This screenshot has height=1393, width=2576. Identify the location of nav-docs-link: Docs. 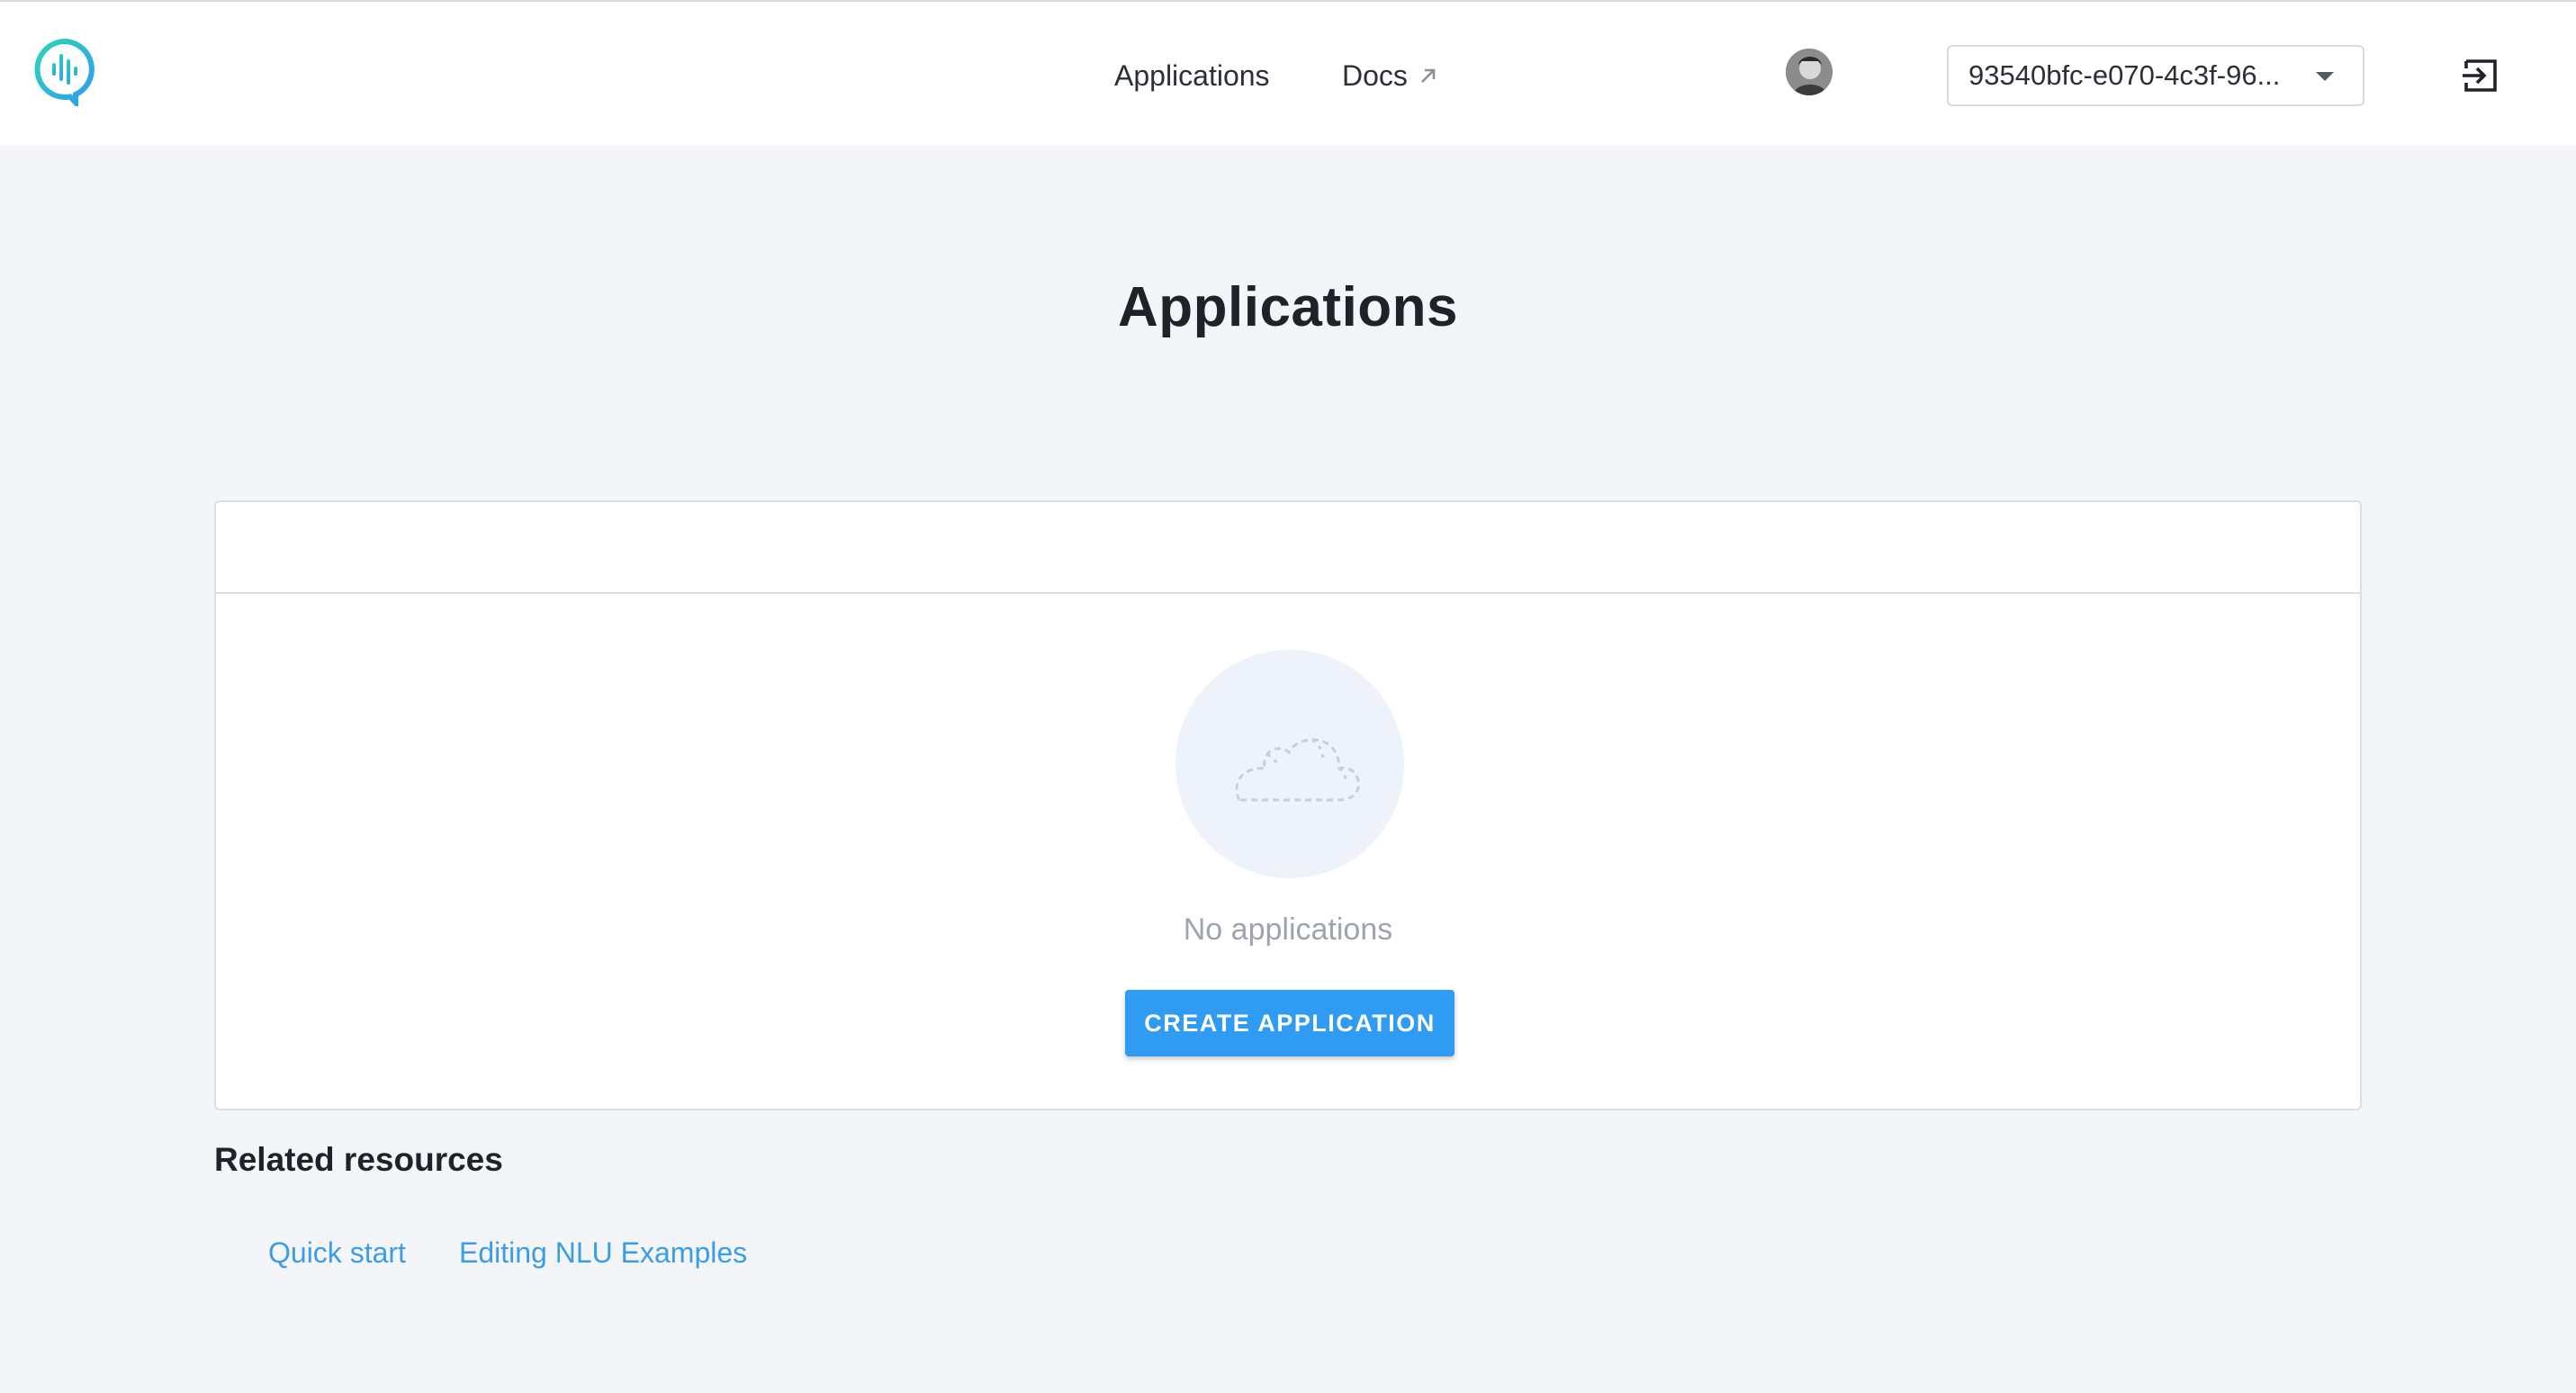
(1391, 76).